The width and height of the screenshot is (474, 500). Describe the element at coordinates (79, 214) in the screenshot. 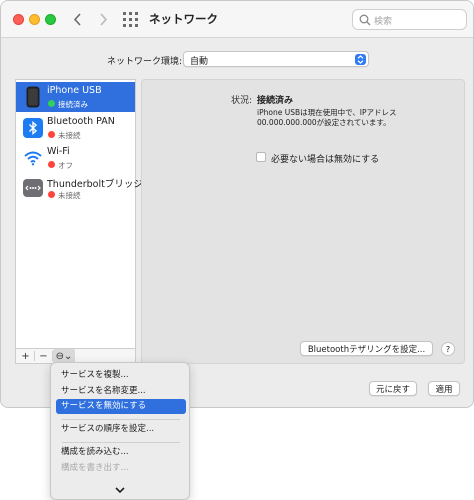

I see `service-list: iPhone USB 接続済み Bluetooth PAN 未接続 Wi-Fi` at that location.